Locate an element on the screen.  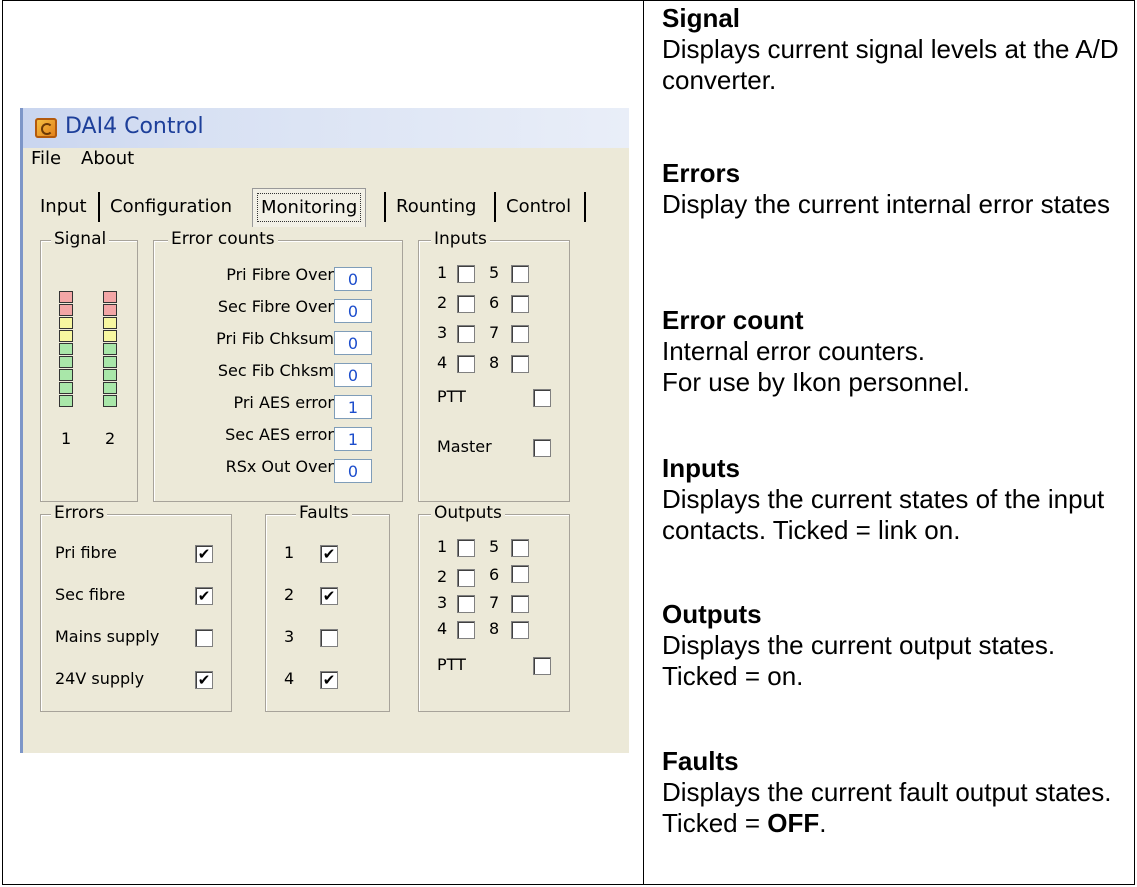
input-number: 3 is located at coordinates (442, 332).